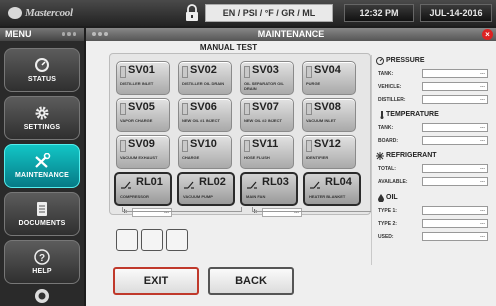 Image resolution: width=496 pixels, height=306 pixels. What do you see at coordinates (327, 144) in the screenshot?
I see `valve-id: SV12` at bounding box center [327, 144].